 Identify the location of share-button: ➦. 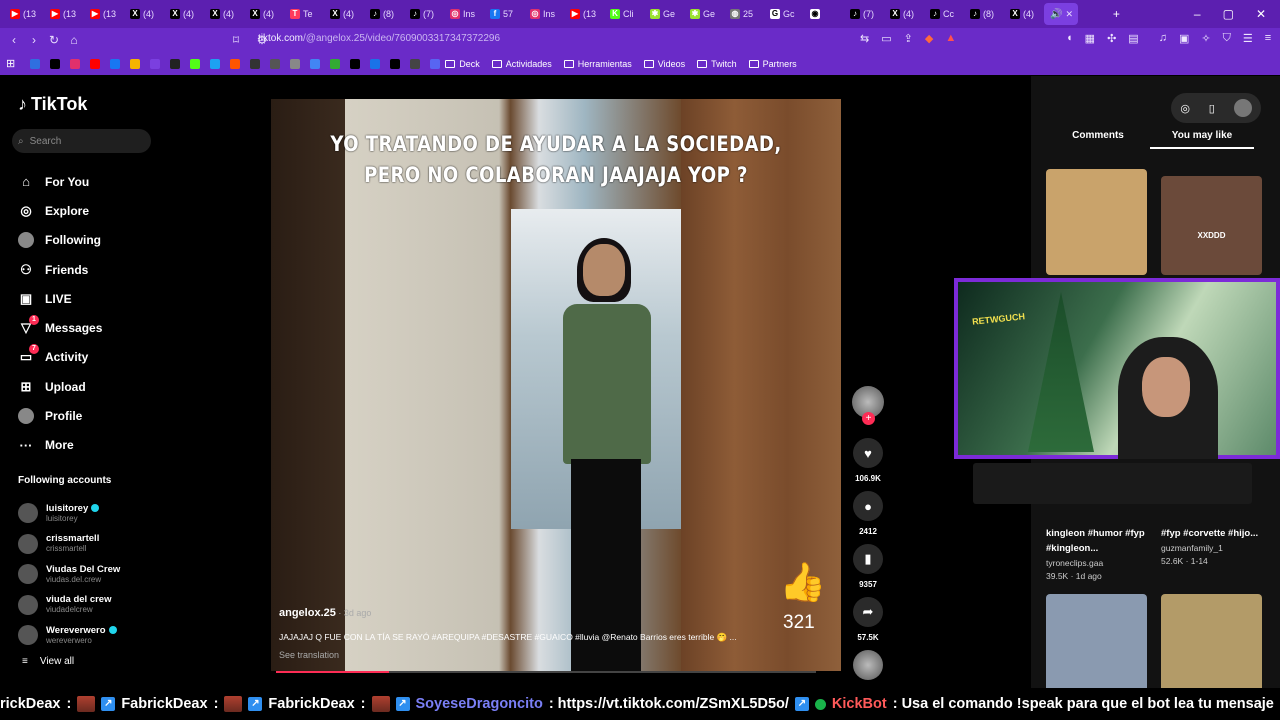
(868, 612).